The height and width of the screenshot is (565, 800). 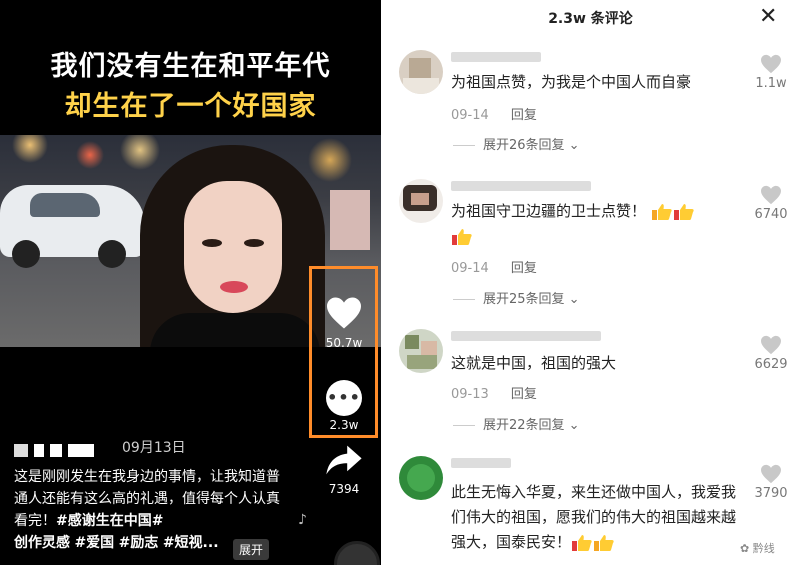 What do you see at coordinates (494, 392) in the screenshot?
I see `comment-meta: 09-13 回复` at bounding box center [494, 392].